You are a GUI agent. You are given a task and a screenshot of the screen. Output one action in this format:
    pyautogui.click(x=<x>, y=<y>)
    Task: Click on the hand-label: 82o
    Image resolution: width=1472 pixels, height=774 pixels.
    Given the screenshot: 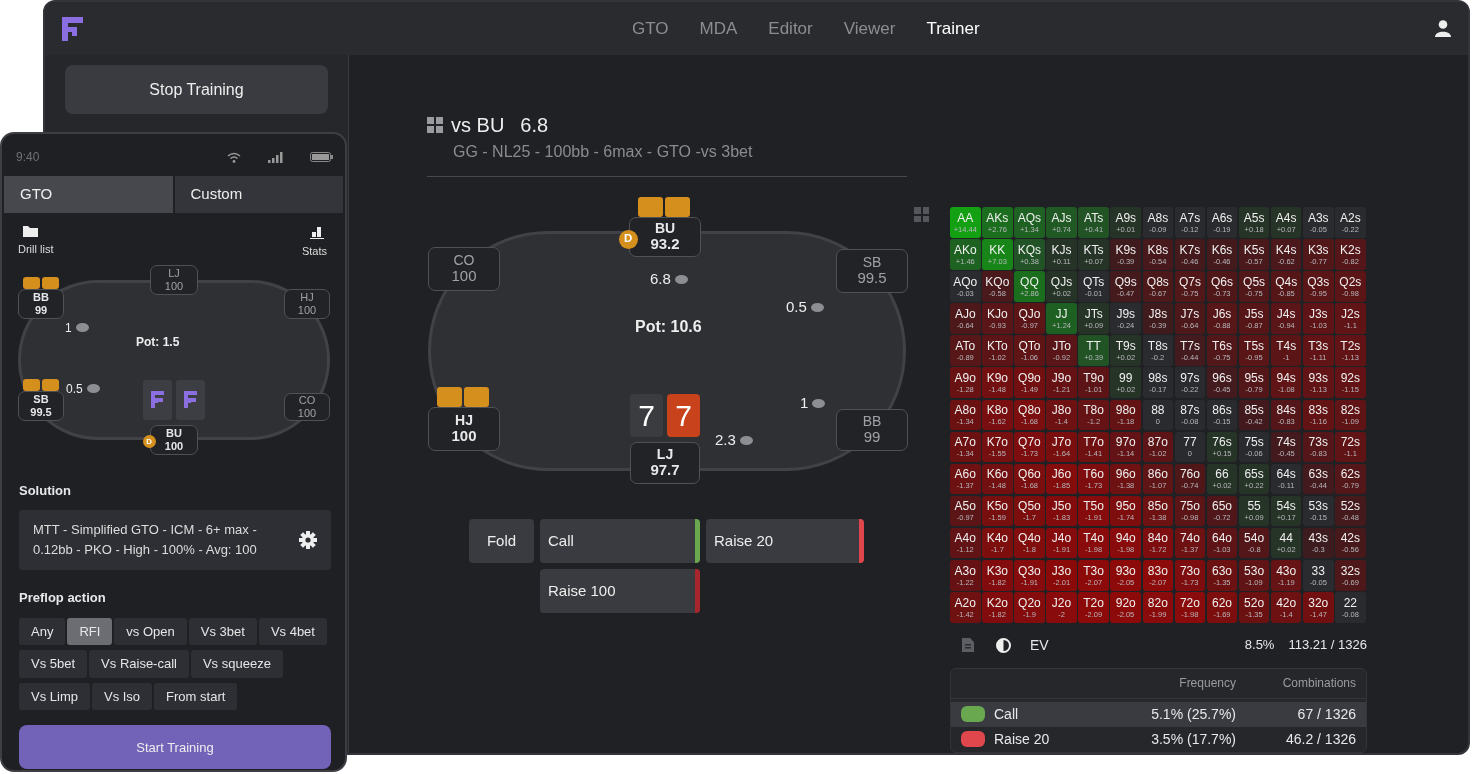 What is the action you would take?
    pyautogui.click(x=1157, y=602)
    